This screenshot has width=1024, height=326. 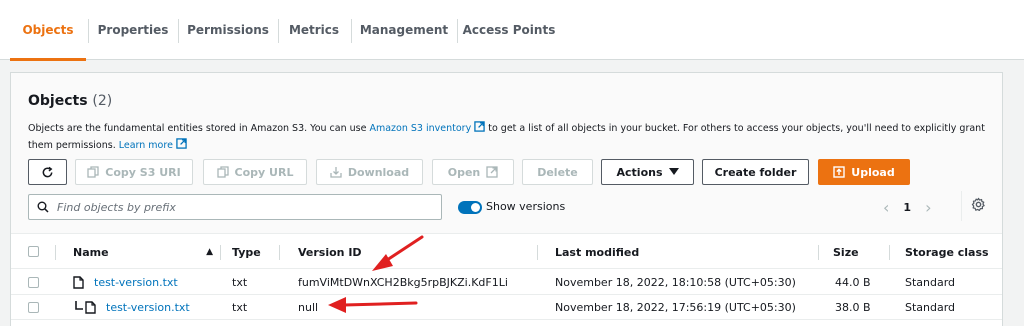 I want to click on pager-divider, so click(x=961, y=206).